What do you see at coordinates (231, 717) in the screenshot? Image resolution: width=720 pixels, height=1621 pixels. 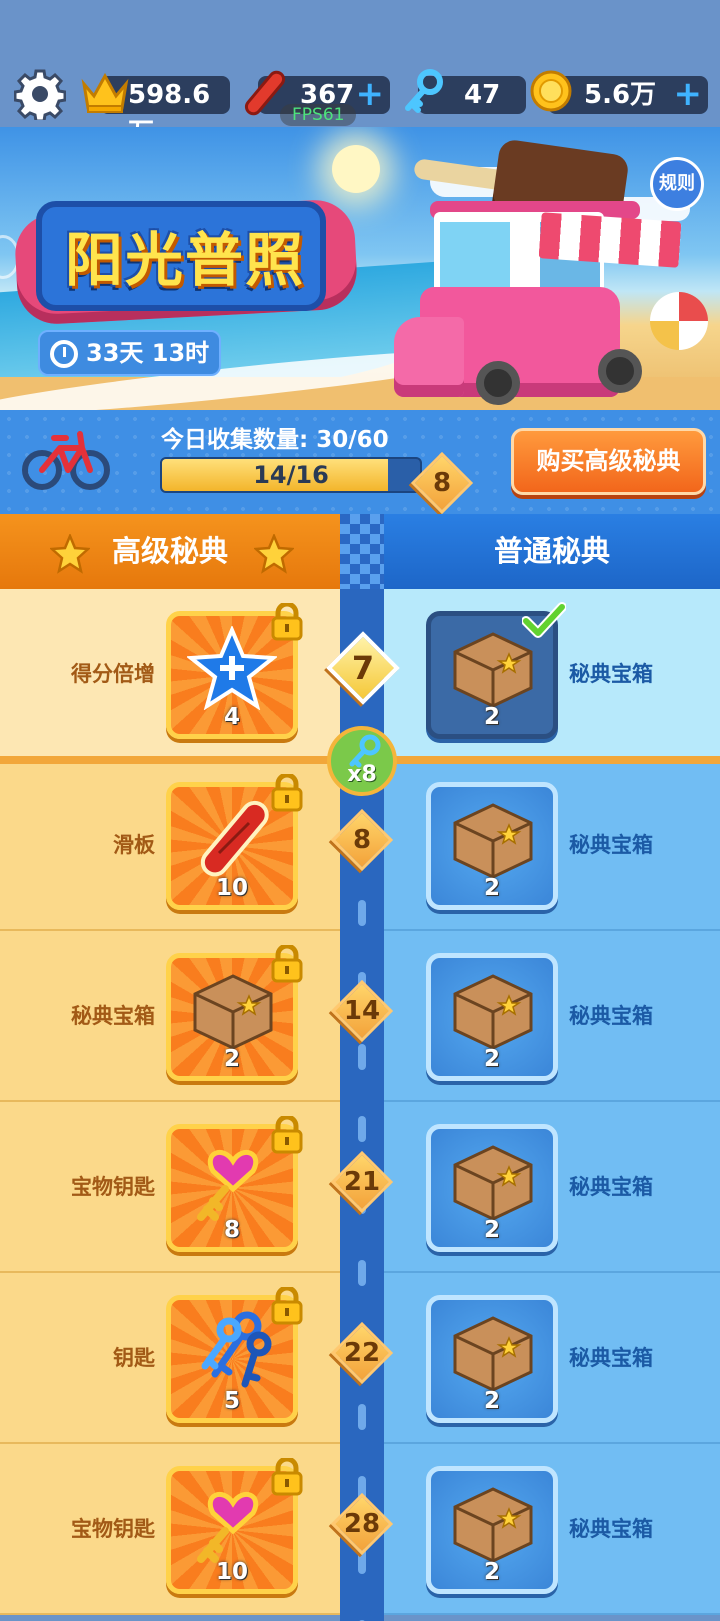 I see `premium-reward-qty: 4` at bounding box center [231, 717].